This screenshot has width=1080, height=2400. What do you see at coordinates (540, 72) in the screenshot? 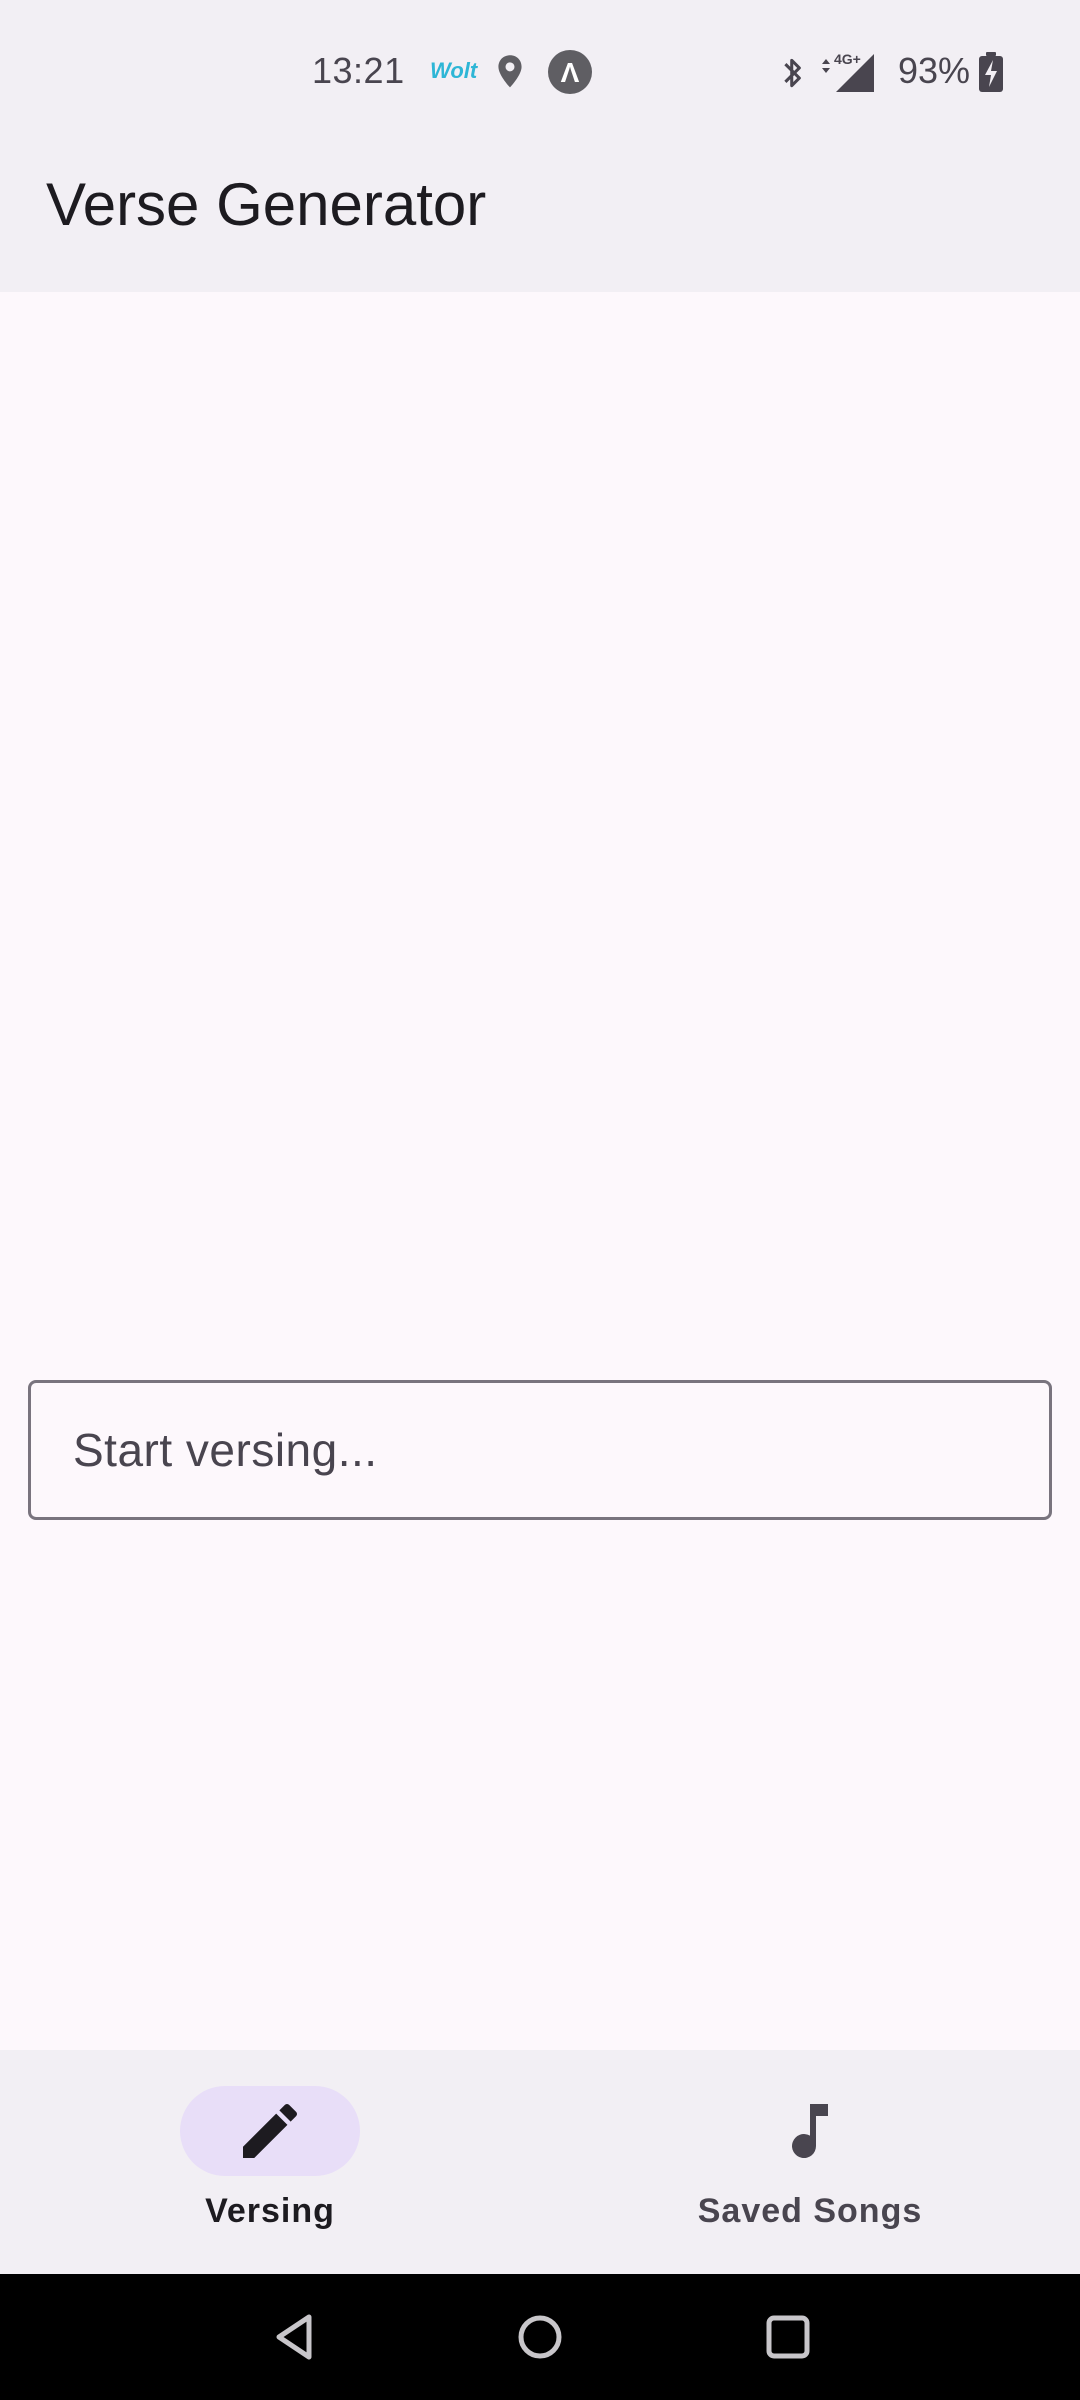
I see `status-bar: 13:21 Wolt Λ 4G+ 93%` at bounding box center [540, 72].